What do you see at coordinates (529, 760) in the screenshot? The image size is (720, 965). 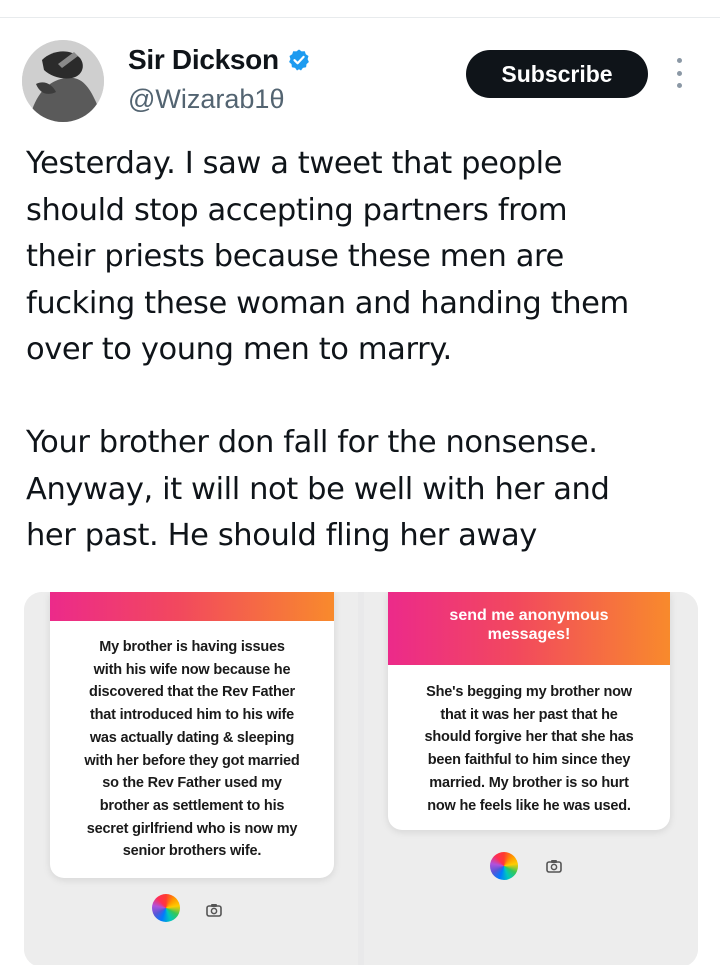 I see `card-line: been faithful to him since they` at bounding box center [529, 760].